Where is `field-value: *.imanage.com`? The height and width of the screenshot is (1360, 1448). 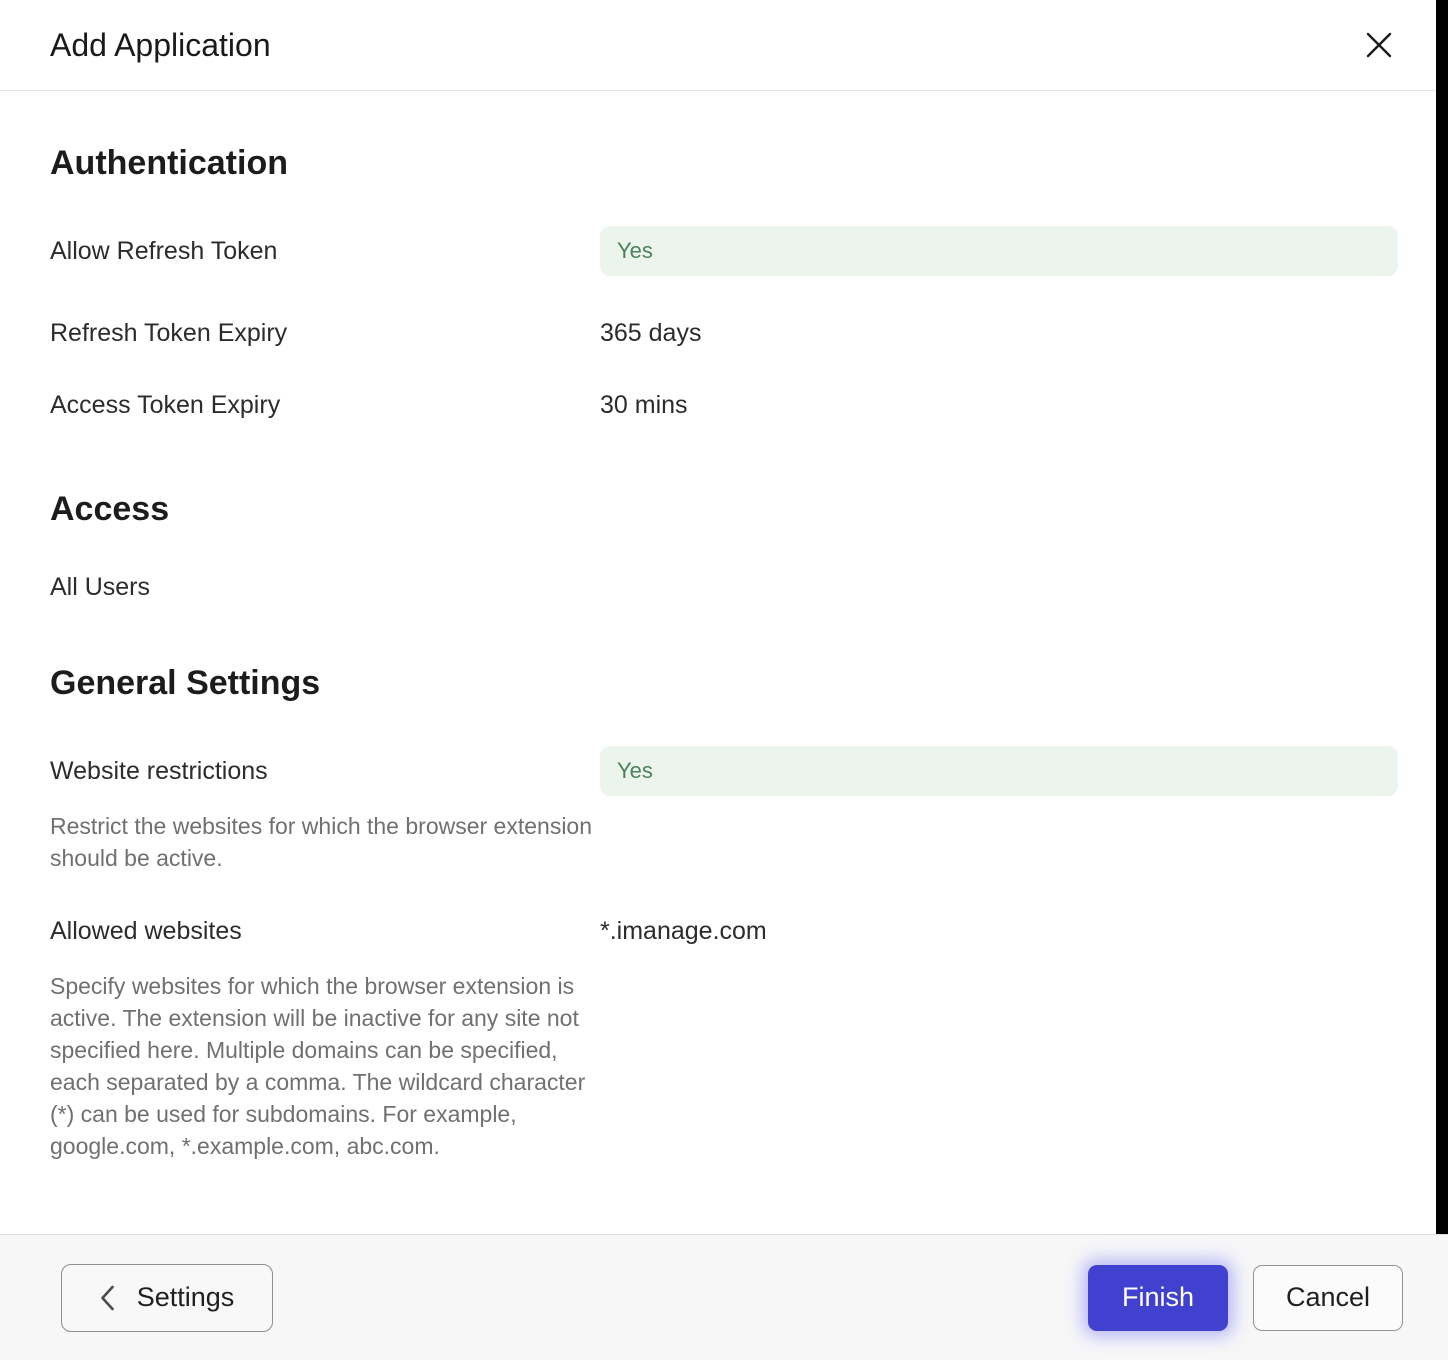
field-value: *.imanage.com is located at coordinates (683, 930).